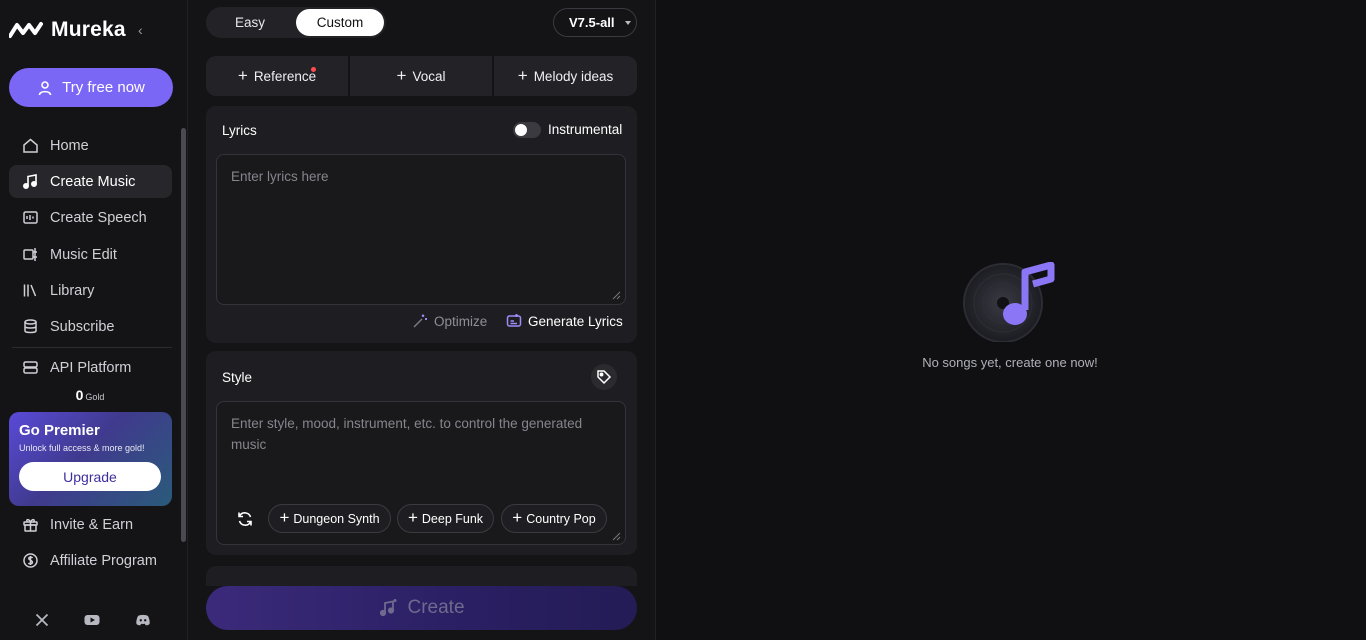  I want to click on add-vocal-button: + Vocal, so click(422, 76).